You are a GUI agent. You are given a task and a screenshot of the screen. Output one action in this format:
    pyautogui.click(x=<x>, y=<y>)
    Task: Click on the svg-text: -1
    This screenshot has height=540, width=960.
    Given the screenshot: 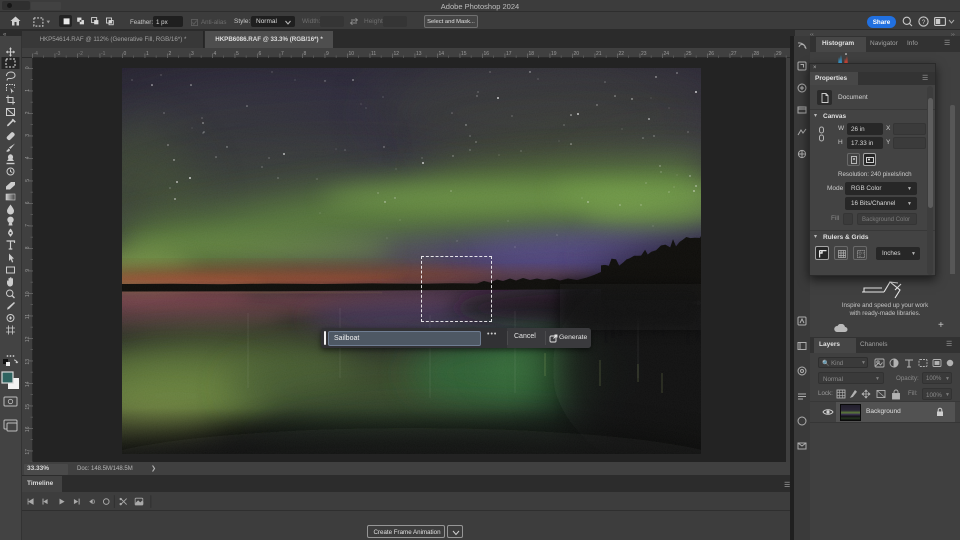 What is the action you would take?
    pyautogui.click(x=103, y=54)
    